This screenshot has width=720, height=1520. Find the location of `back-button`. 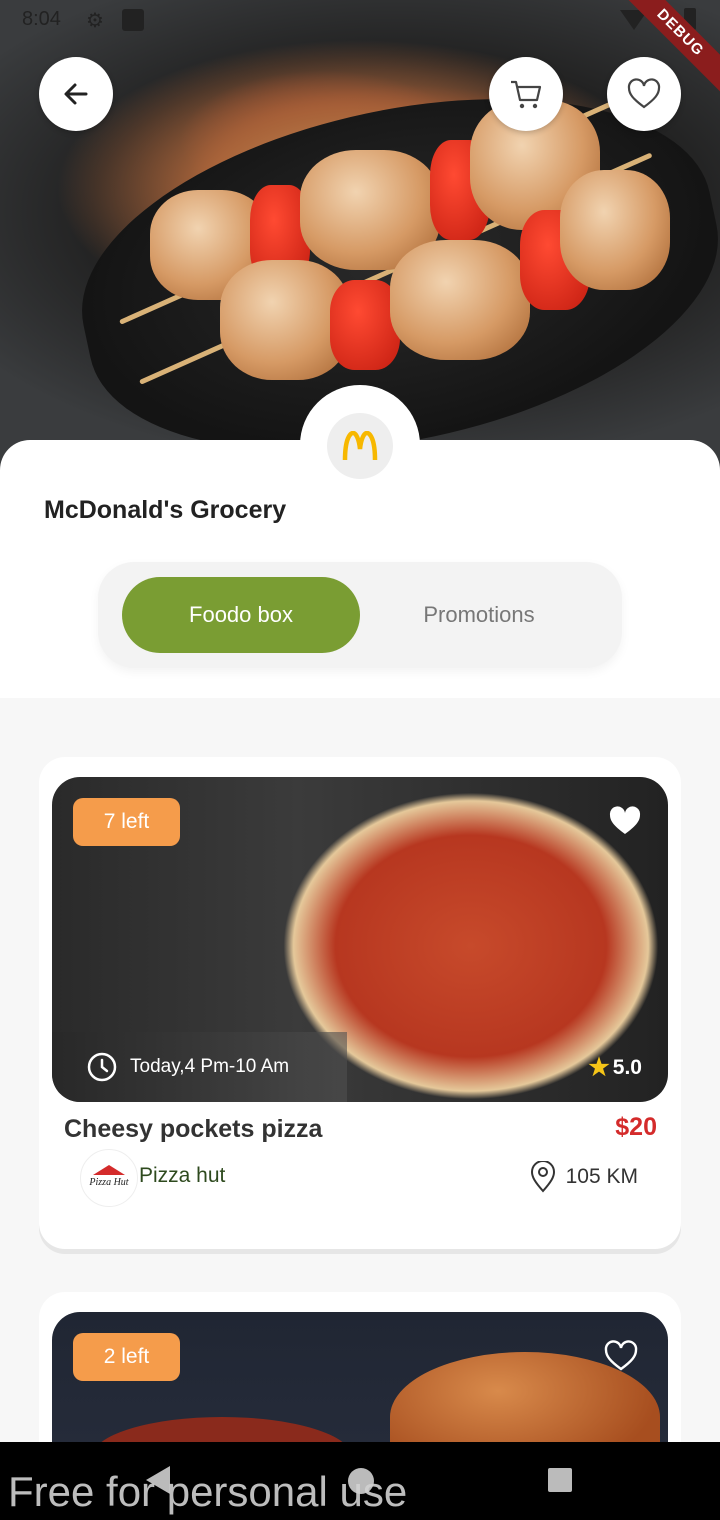

back-button is located at coordinates (76, 94).